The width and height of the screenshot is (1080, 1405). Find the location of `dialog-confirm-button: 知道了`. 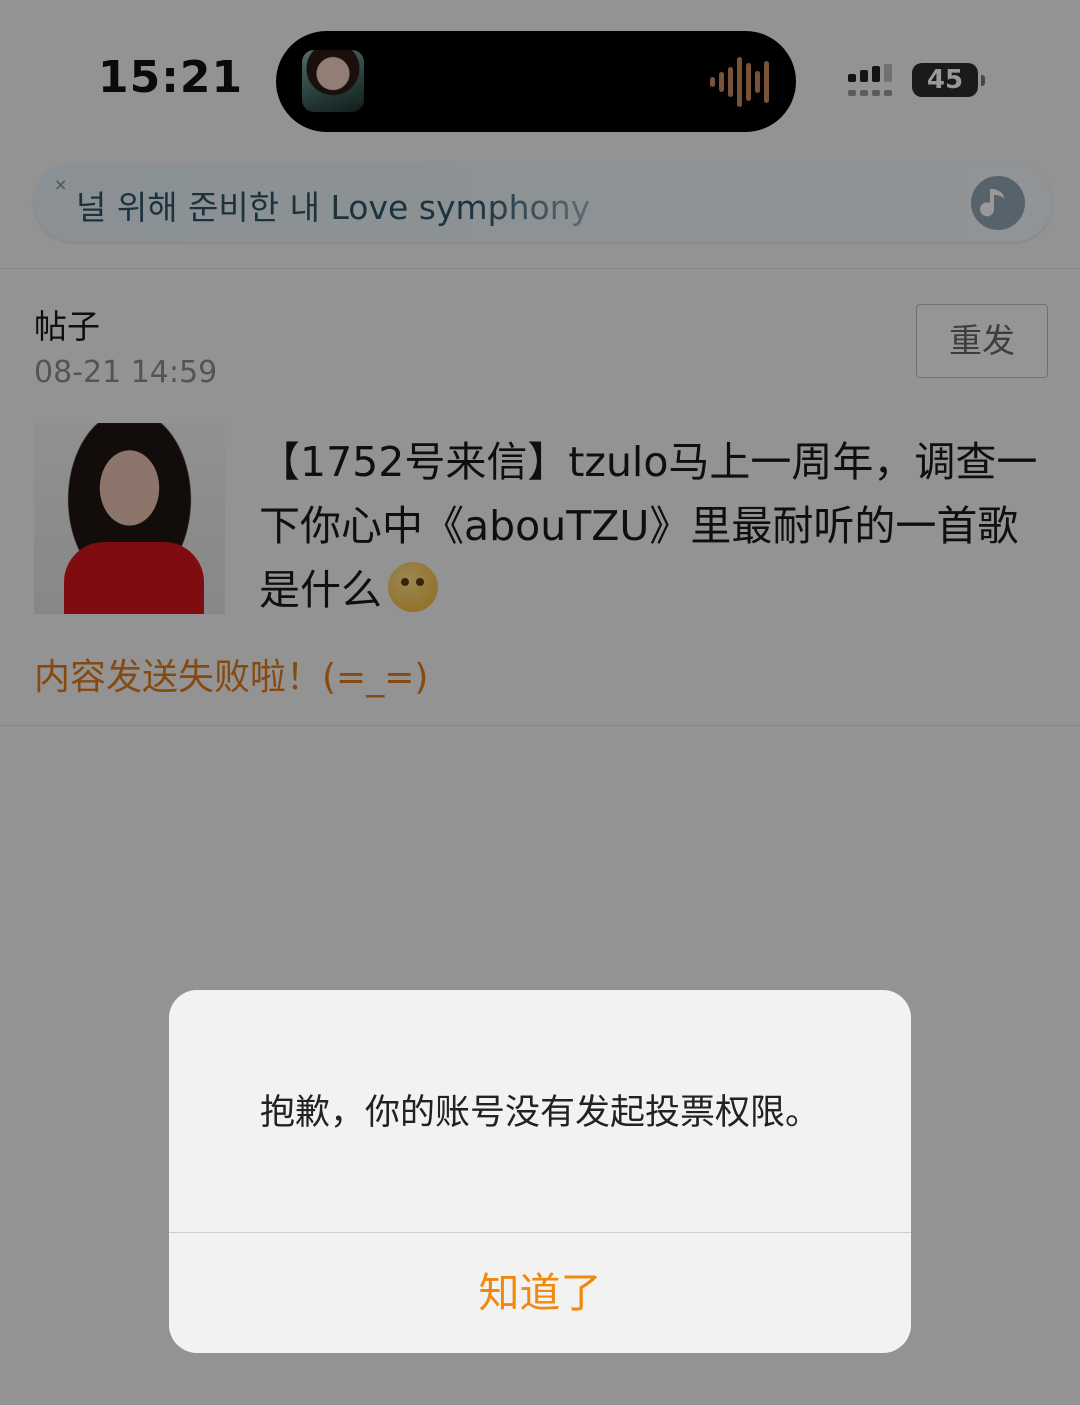

dialog-confirm-button: 知道了 is located at coordinates (540, 1293).